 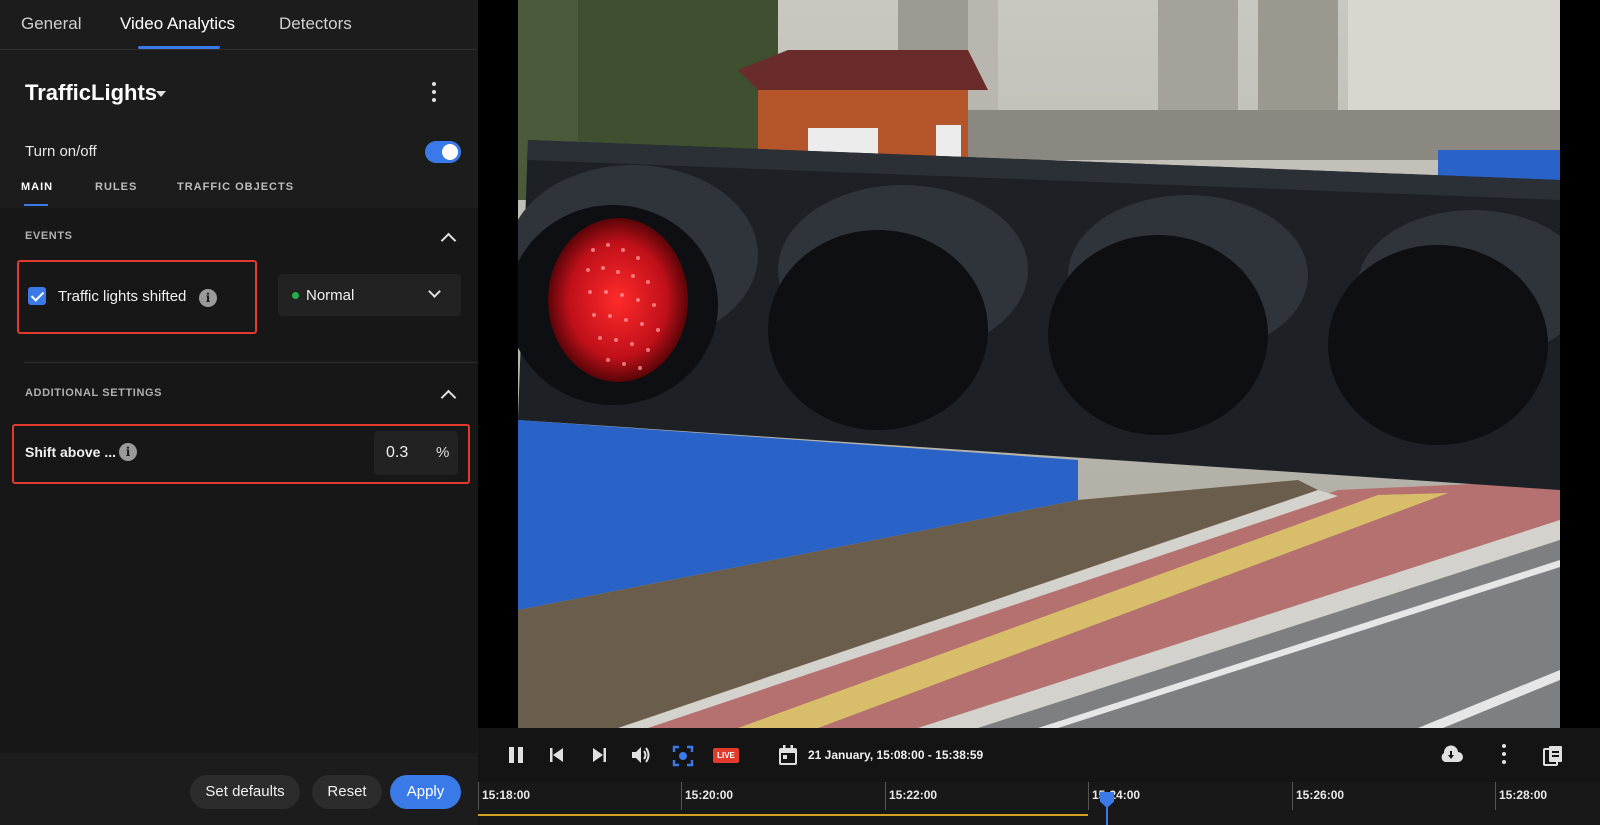 I want to click on on-off-toggle, so click(x=443, y=152).